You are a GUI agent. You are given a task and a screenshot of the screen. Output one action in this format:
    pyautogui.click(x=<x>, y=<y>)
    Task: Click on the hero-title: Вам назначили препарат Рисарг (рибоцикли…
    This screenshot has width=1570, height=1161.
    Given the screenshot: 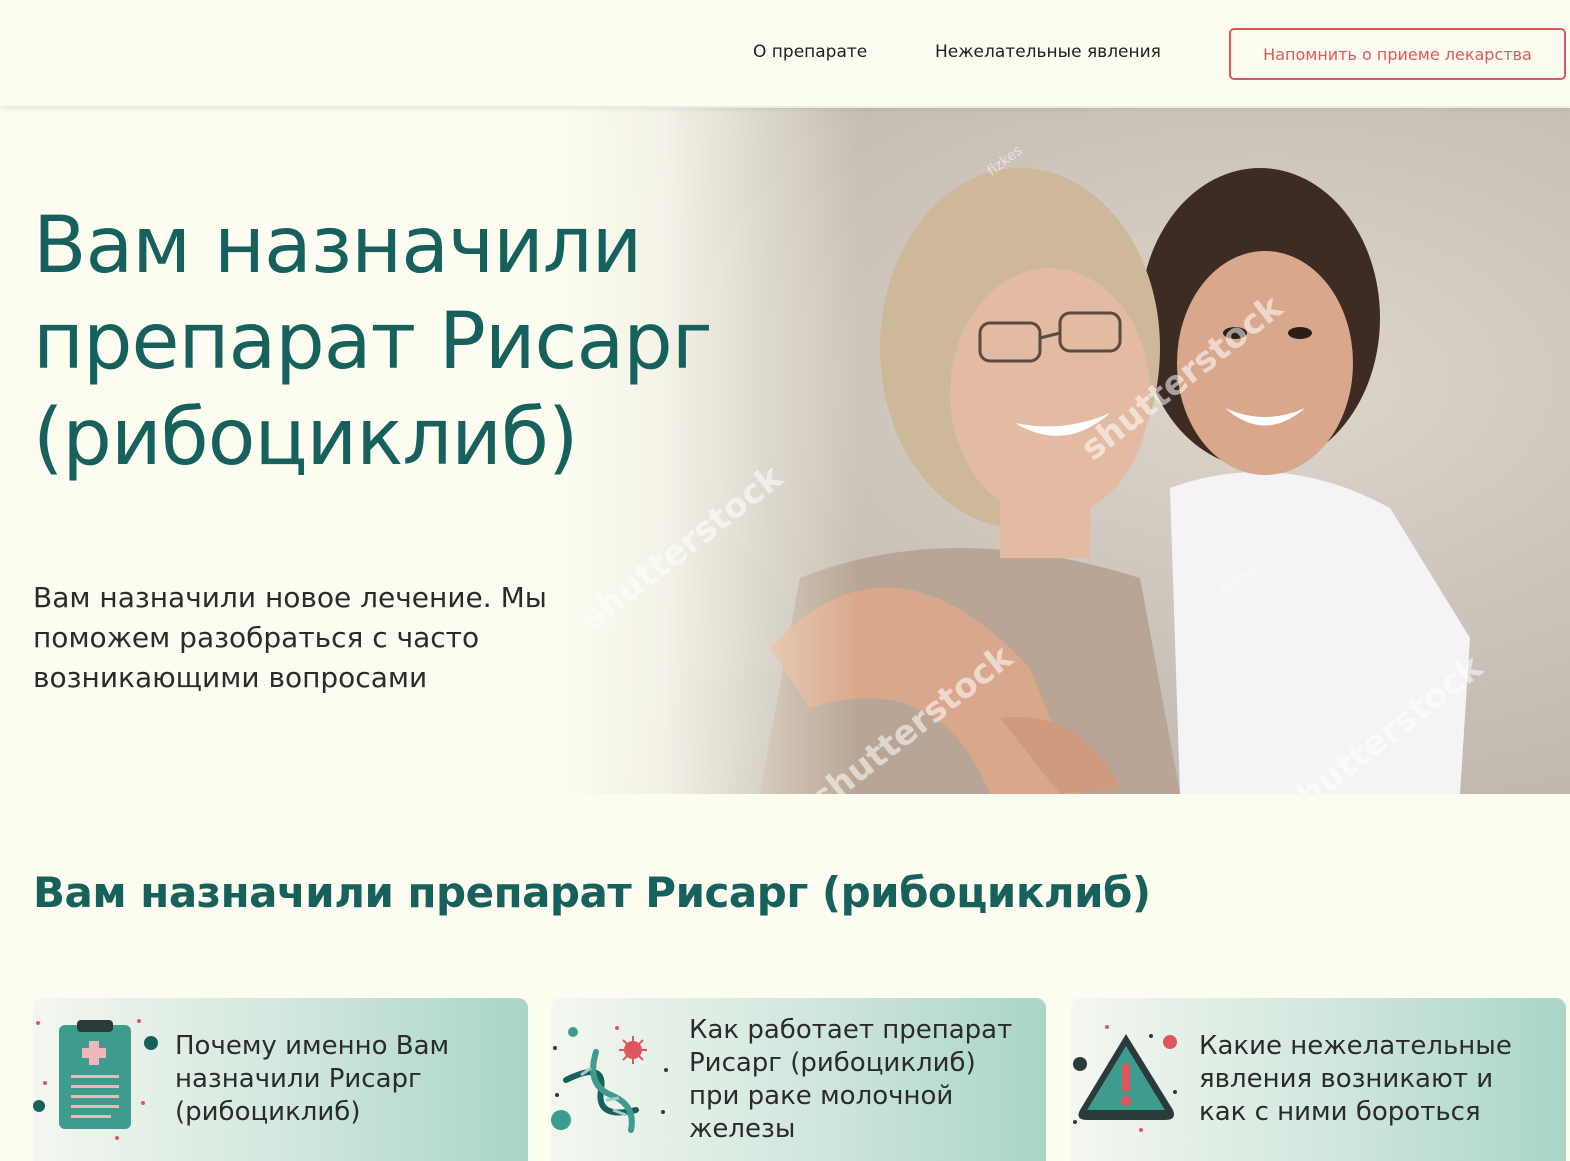 What is the action you would take?
    pyautogui.click(x=373, y=342)
    